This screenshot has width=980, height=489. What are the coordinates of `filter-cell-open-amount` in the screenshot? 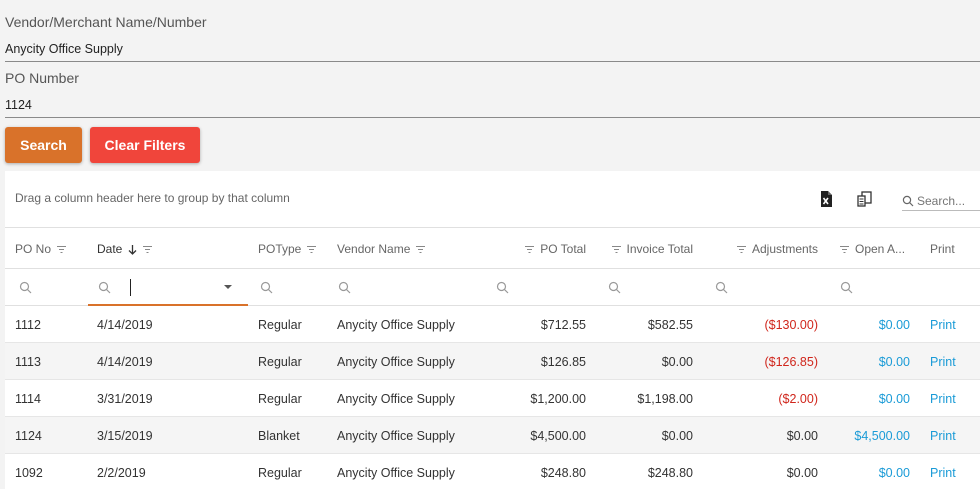 It's located at (846, 287).